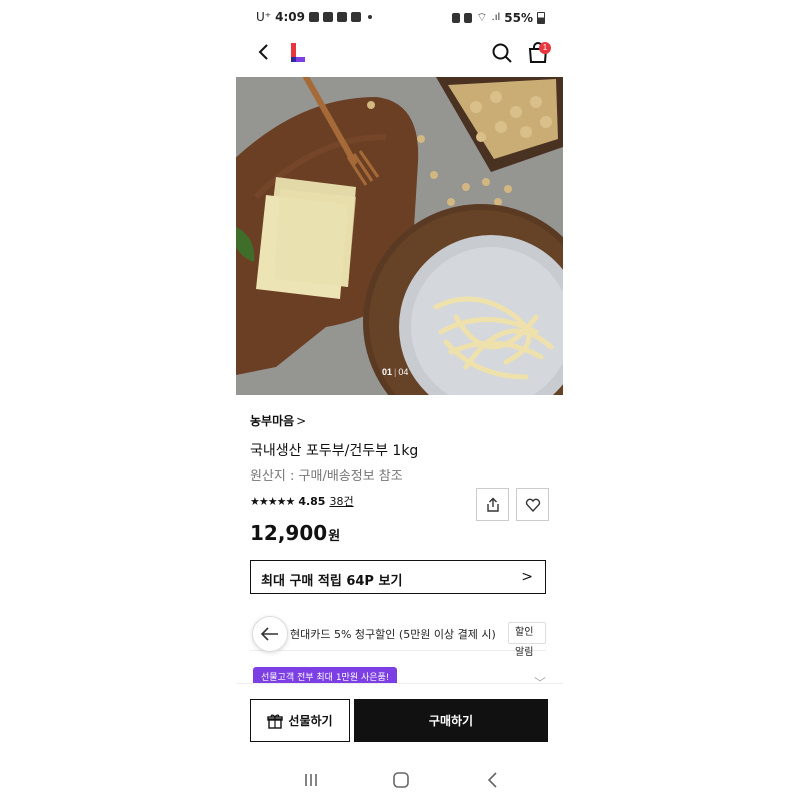  Describe the element at coordinates (334, 451) in the screenshot. I see `product-title: 국내생산 포두부/건두부 1kg` at that location.